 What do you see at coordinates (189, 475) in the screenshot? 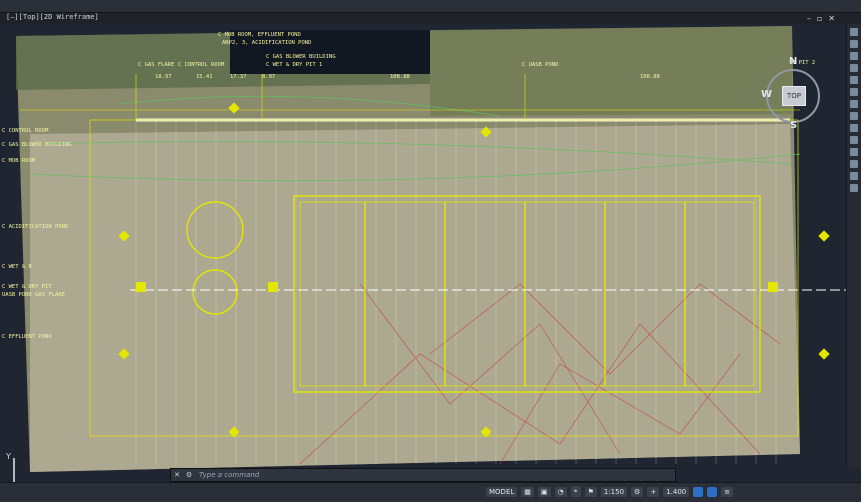
I see `command-customize-icon: ⚙` at bounding box center [189, 475].